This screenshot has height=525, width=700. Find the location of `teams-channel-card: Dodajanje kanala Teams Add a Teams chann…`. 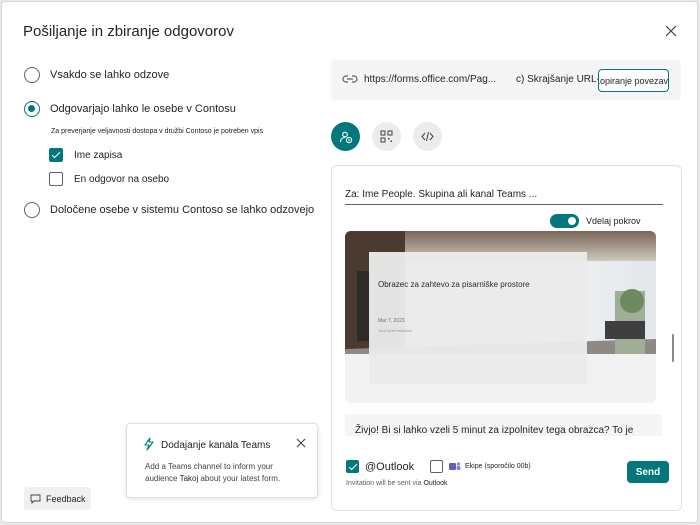

teams-channel-card: Dodajanje kanala Teams Add a Teams chann… is located at coordinates (222, 460).